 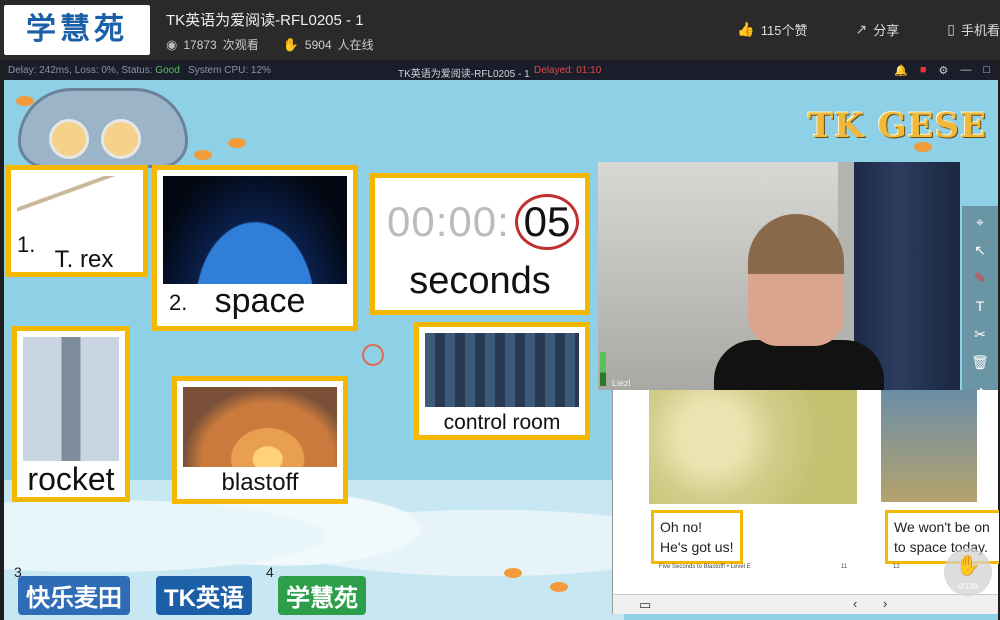 What do you see at coordinates (779, 276) in the screenshot?
I see `teacher-webcam: Liezl` at bounding box center [779, 276].